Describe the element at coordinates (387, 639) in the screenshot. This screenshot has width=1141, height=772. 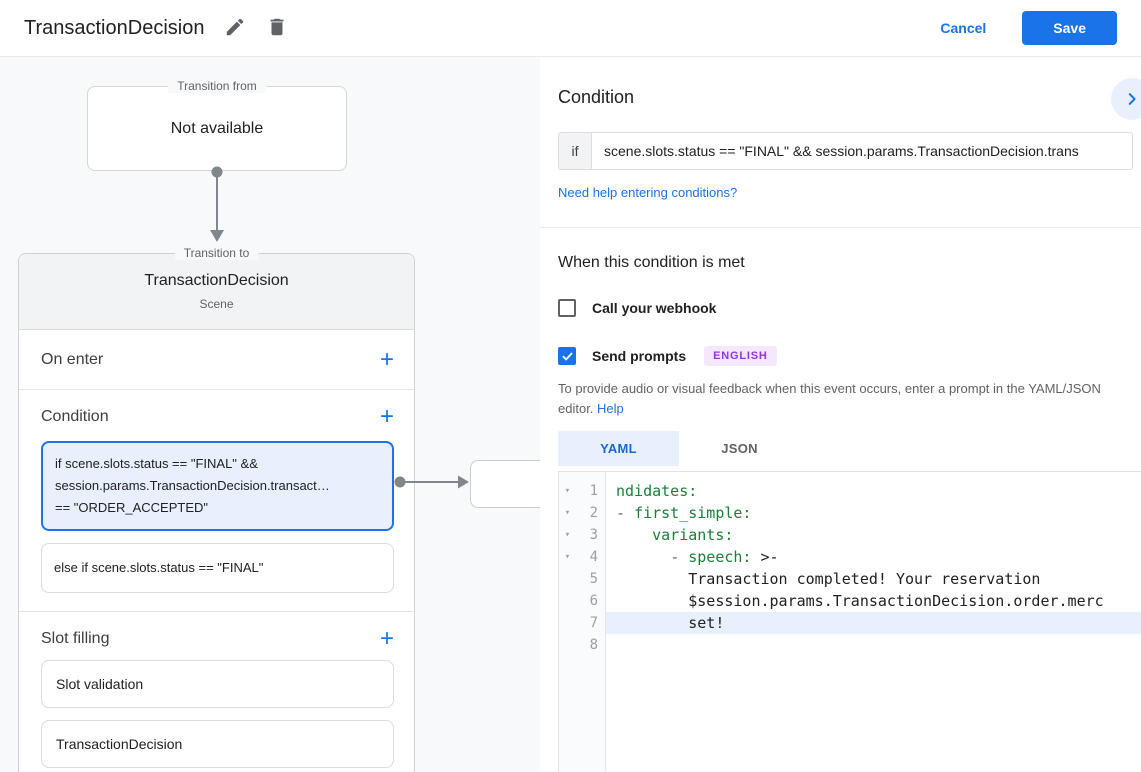
I see `add-slot-button: +` at that location.